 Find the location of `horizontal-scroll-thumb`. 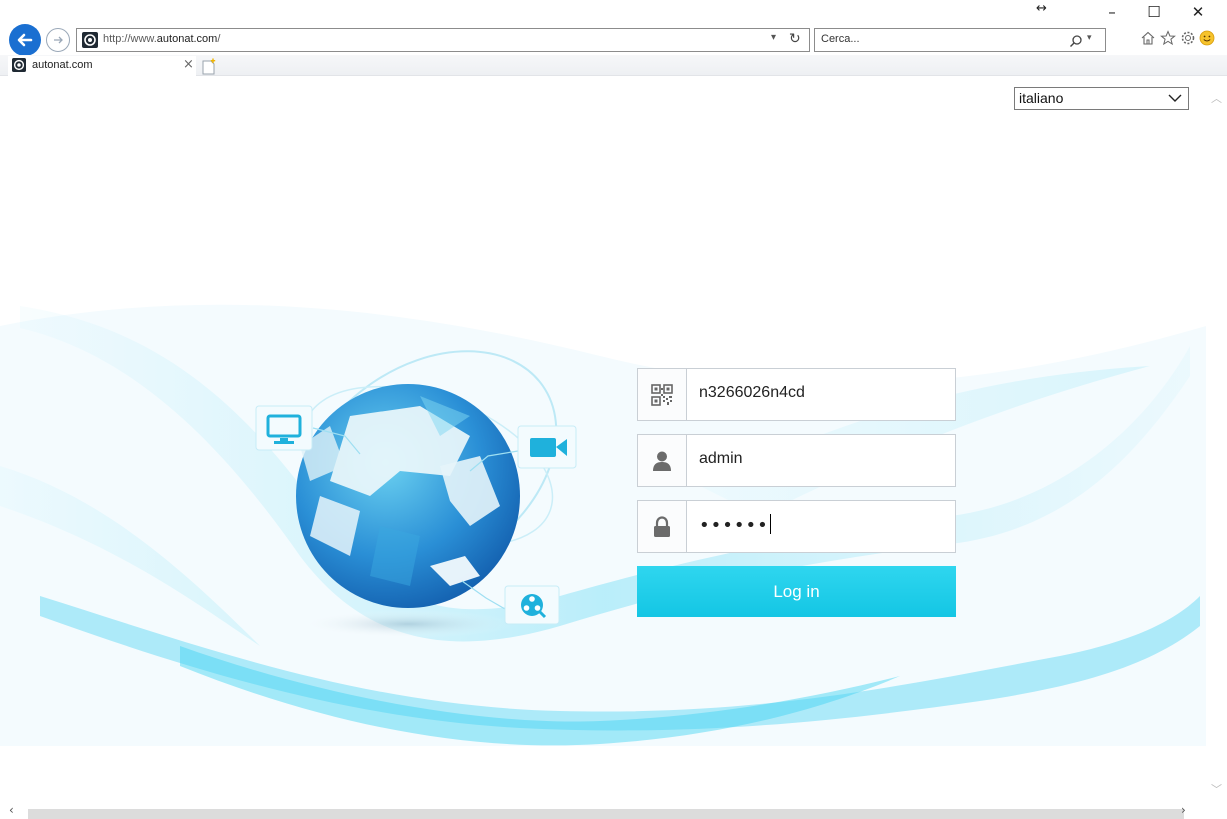

horizontal-scroll-thumb is located at coordinates (606, 814).